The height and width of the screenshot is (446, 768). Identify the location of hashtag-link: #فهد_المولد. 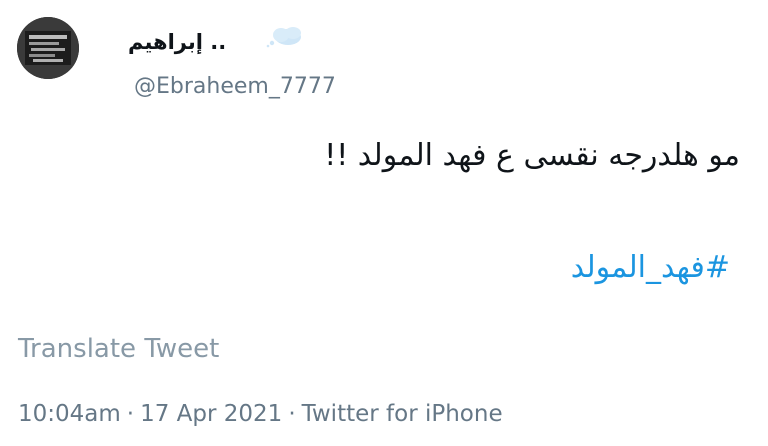
(650, 267).